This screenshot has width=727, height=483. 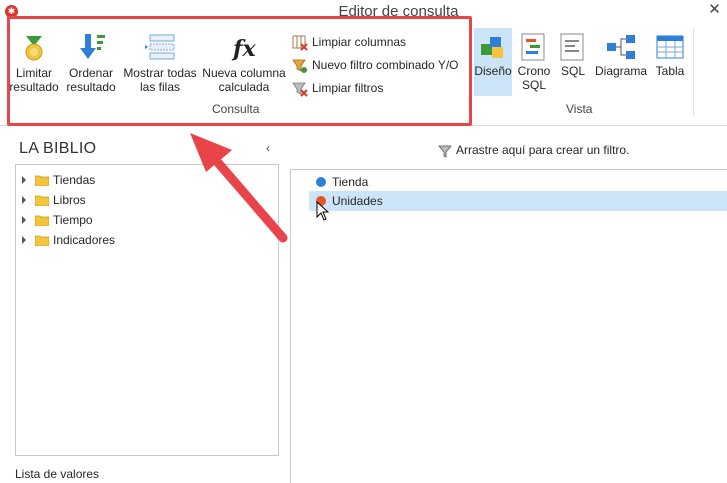 I want to click on limit-result-label-1: Limitar, so click(x=33, y=73).